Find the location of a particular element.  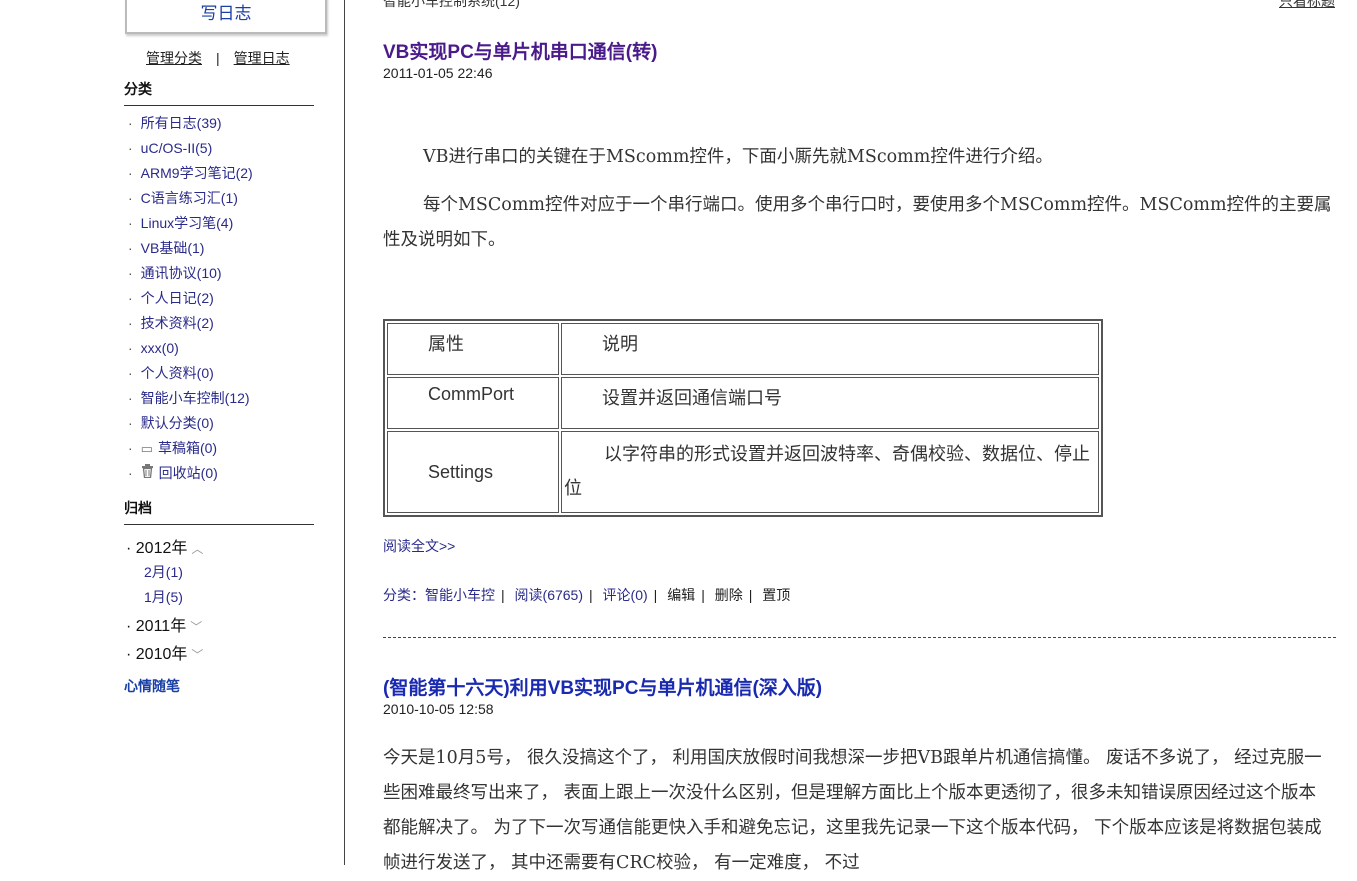

table-row: Settings 以字符串的形式设置并返回波特率、奇偶校验、数据位、停止位 is located at coordinates (743, 472).